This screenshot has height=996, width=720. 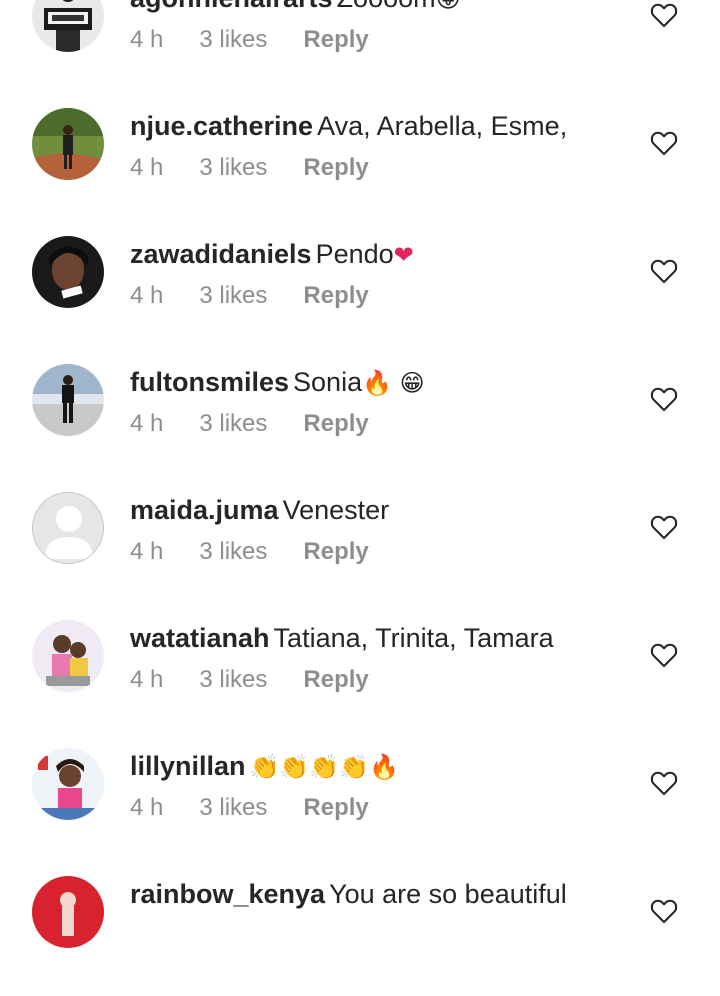 What do you see at coordinates (209, 382) in the screenshot?
I see `comment-username: fultonsmiles` at bounding box center [209, 382].